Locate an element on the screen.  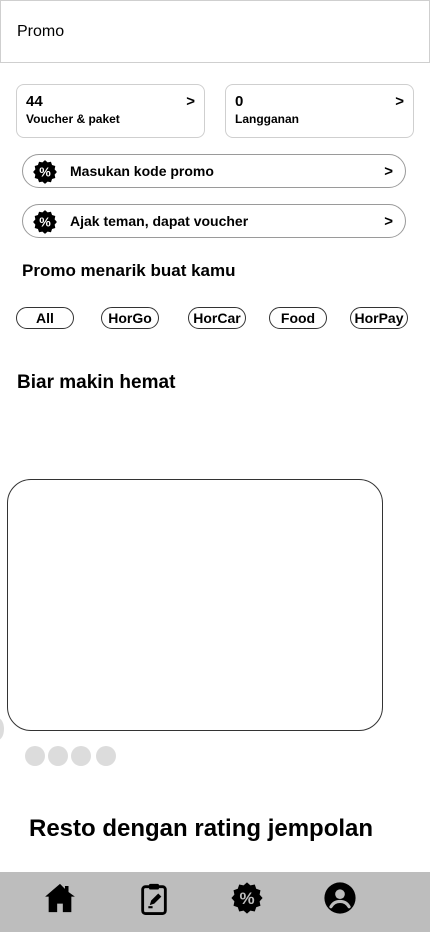
home-icon is located at coordinates (60, 898).